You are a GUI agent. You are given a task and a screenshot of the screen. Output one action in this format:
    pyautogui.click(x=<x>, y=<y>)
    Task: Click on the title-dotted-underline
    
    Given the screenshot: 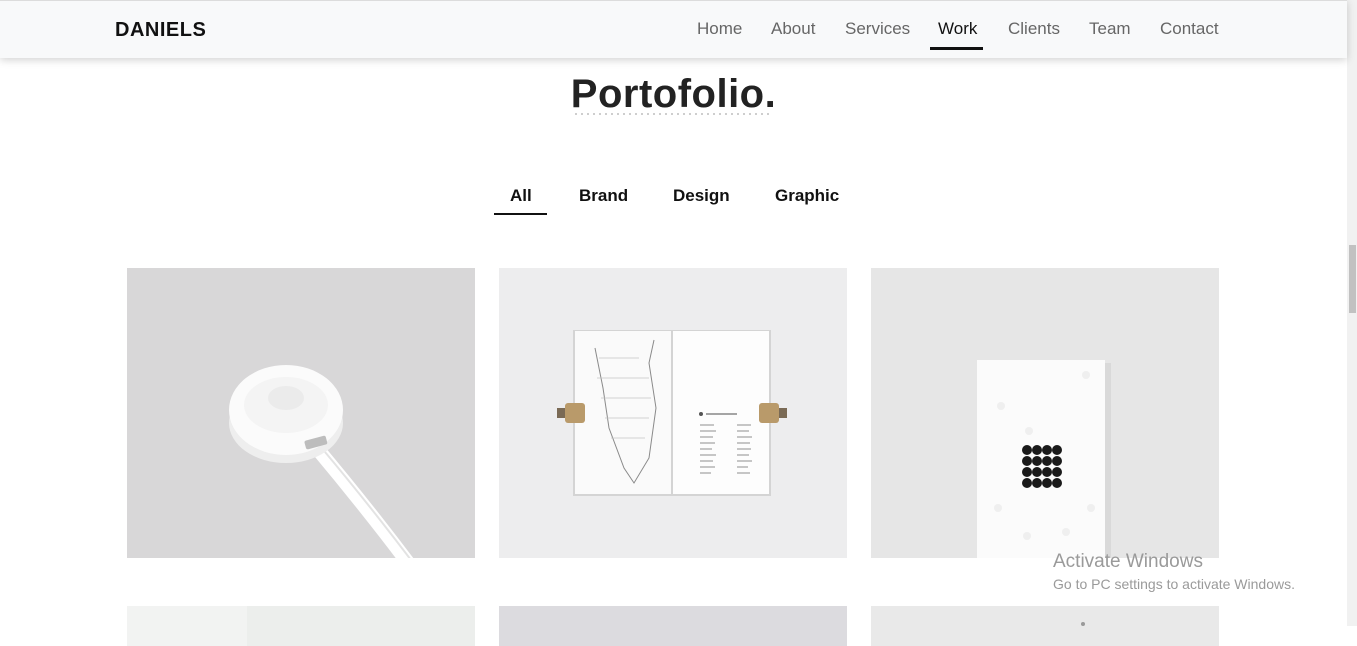 What is the action you would take?
    pyautogui.click(x=672, y=114)
    